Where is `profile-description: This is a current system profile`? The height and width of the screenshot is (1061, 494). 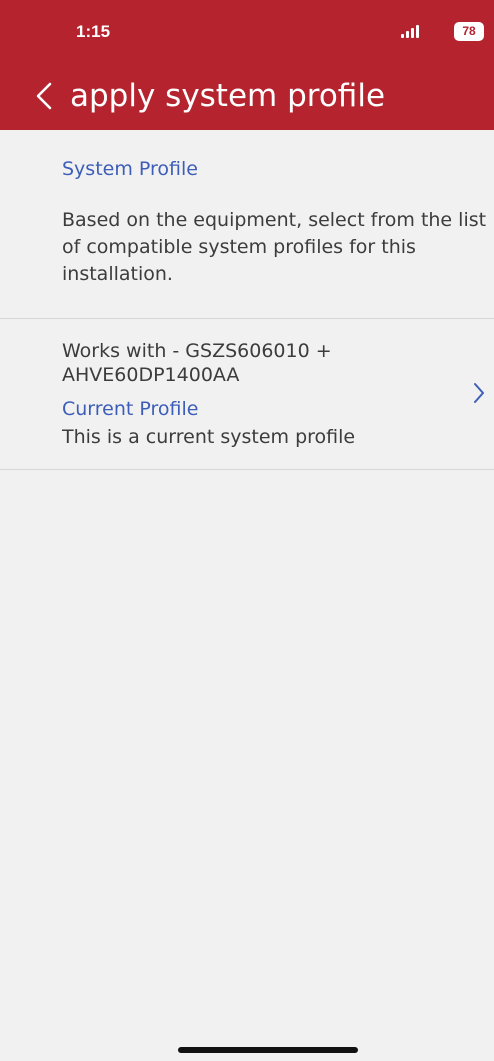
profile-description: This is a current system profile is located at coordinates (209, 437).